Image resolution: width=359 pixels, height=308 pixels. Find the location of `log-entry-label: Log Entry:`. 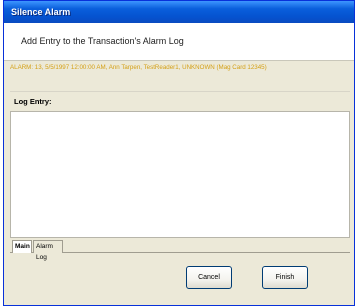

log-entry-label: Log Entry: is located at coordinates (33, 101).